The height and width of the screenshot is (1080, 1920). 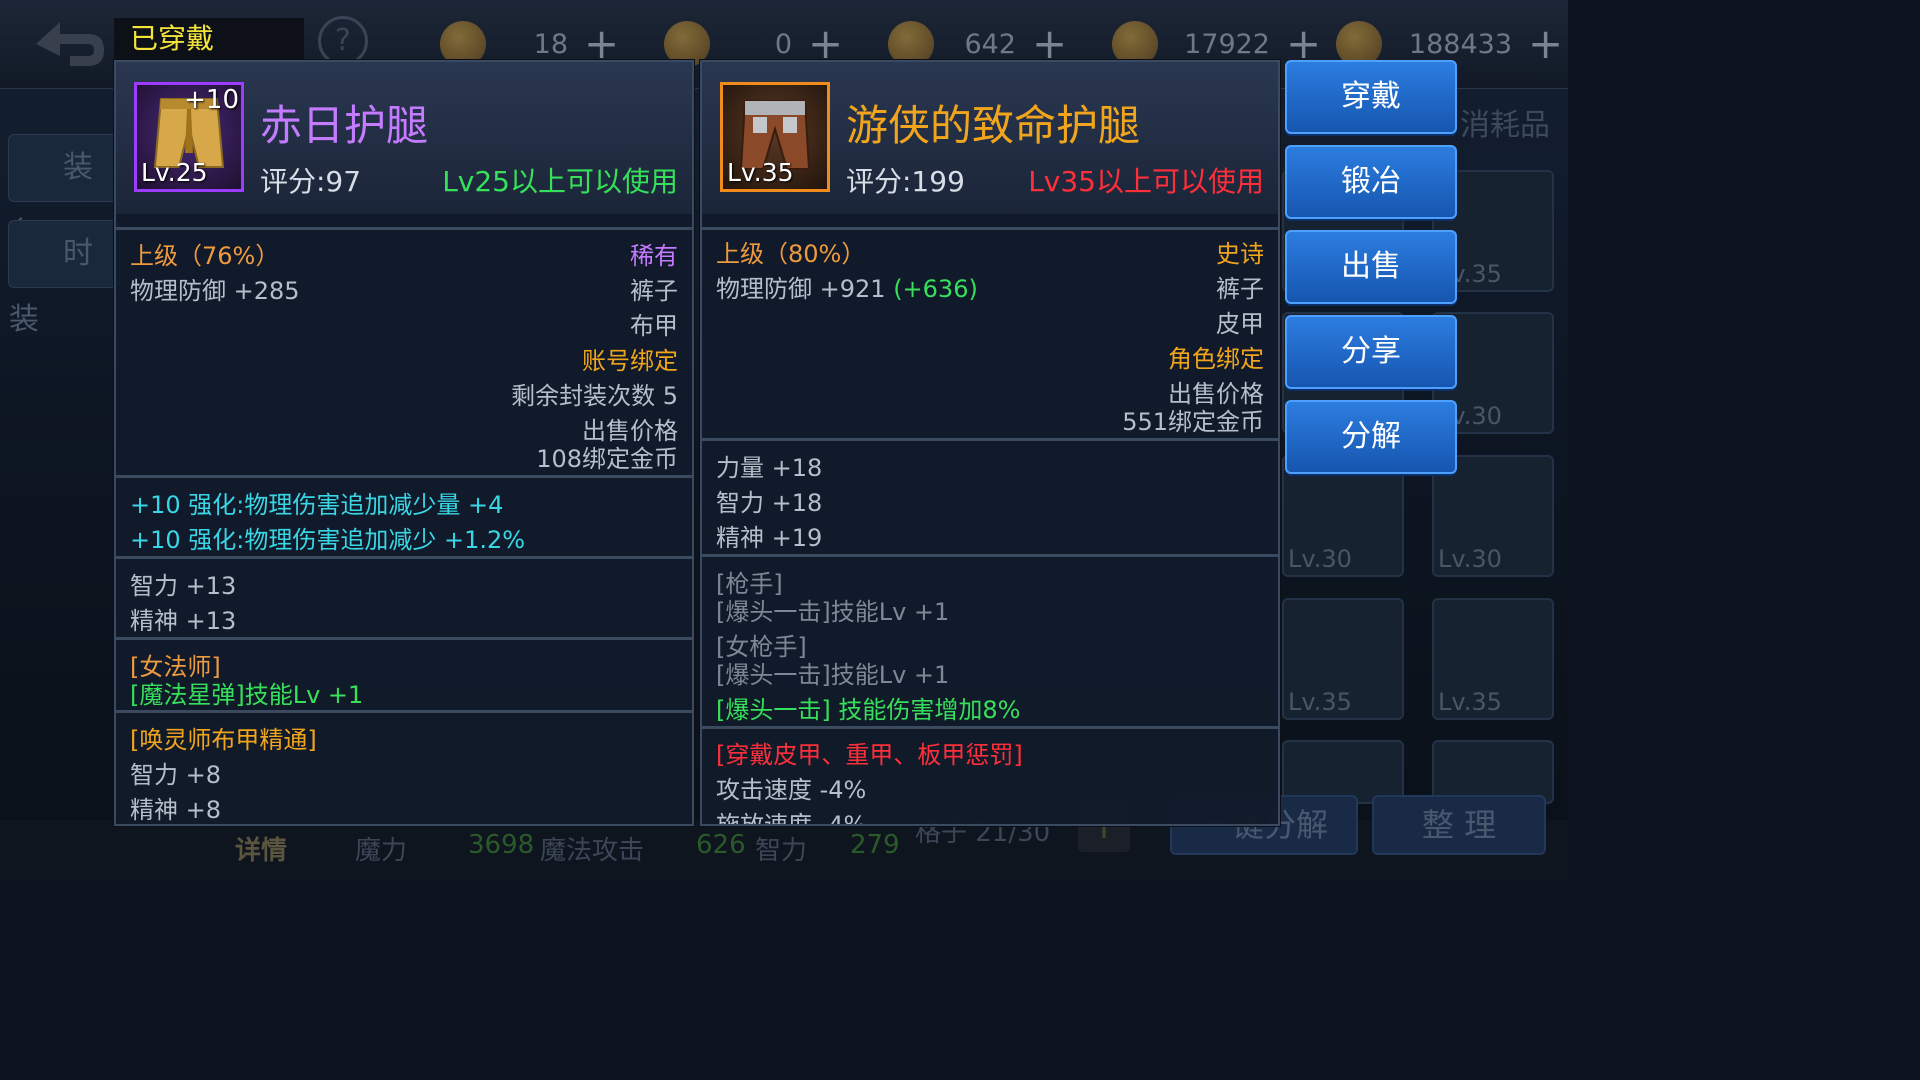 I want to click on binding-type: 角色绑定, so click(x=1216, y=359).